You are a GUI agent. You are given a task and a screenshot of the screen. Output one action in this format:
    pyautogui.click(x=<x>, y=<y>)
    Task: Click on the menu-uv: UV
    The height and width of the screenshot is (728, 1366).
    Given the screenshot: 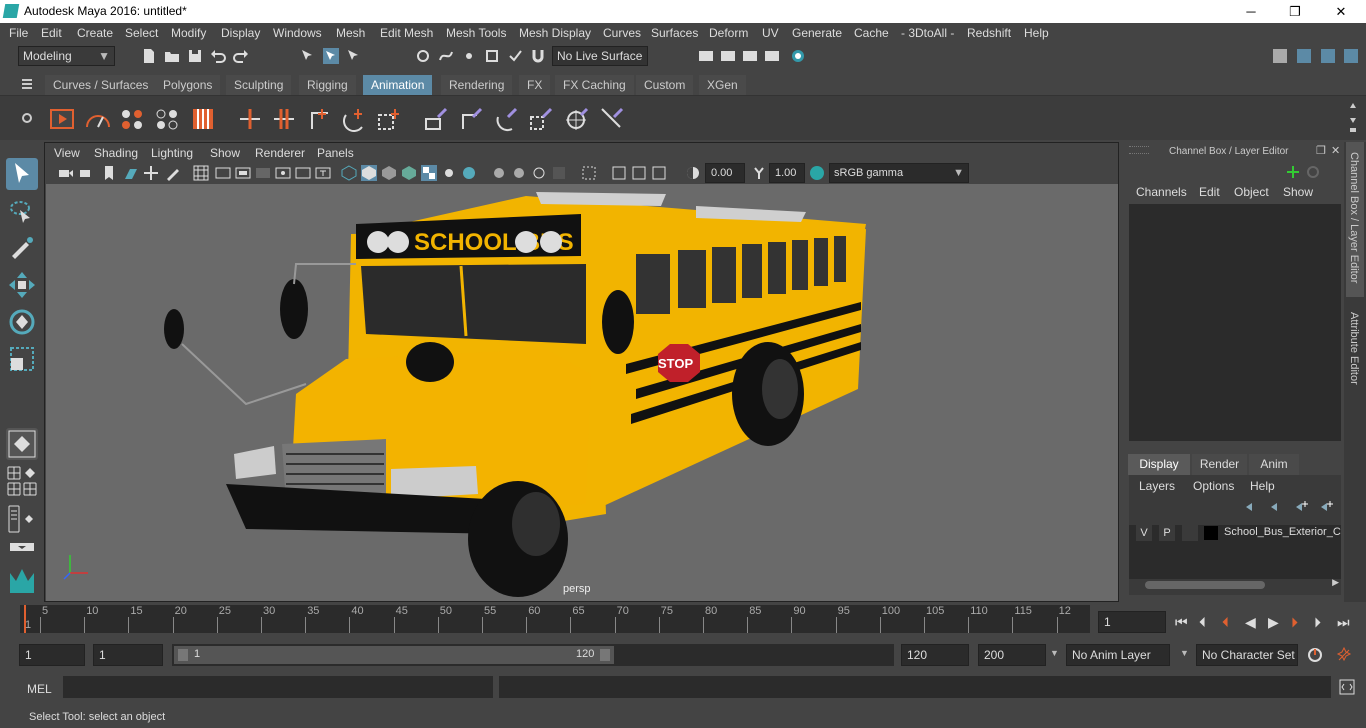 What is the action you would take?
    pyautogui.click(x=770, y=33)
    